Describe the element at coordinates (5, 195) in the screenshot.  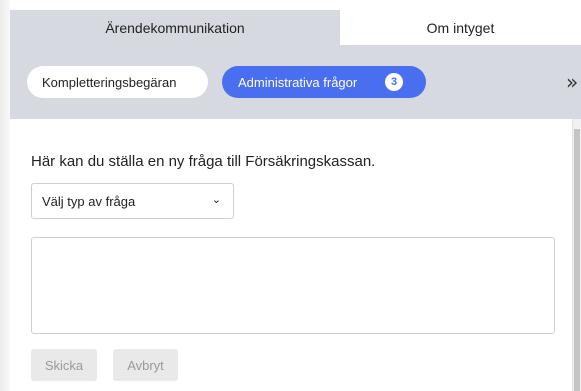
I see `panel-edge` at that location.